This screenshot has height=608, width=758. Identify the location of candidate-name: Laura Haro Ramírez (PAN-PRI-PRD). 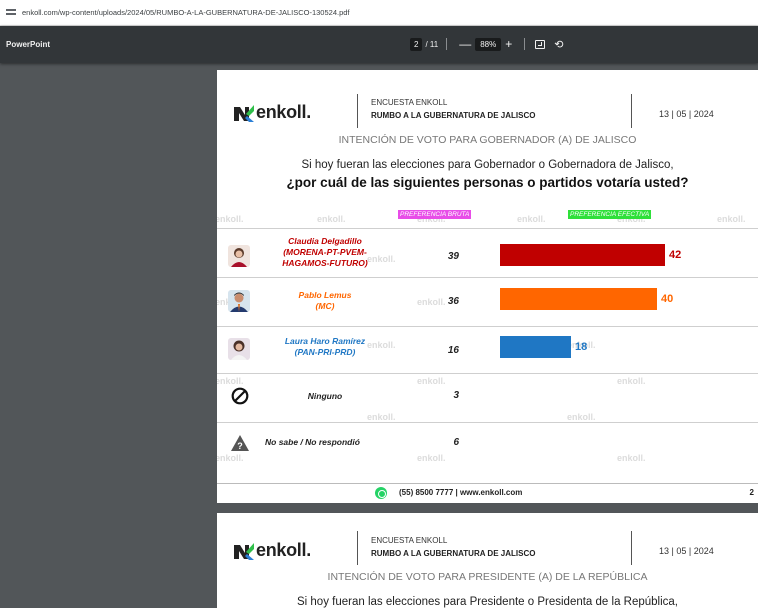
(325, 346).